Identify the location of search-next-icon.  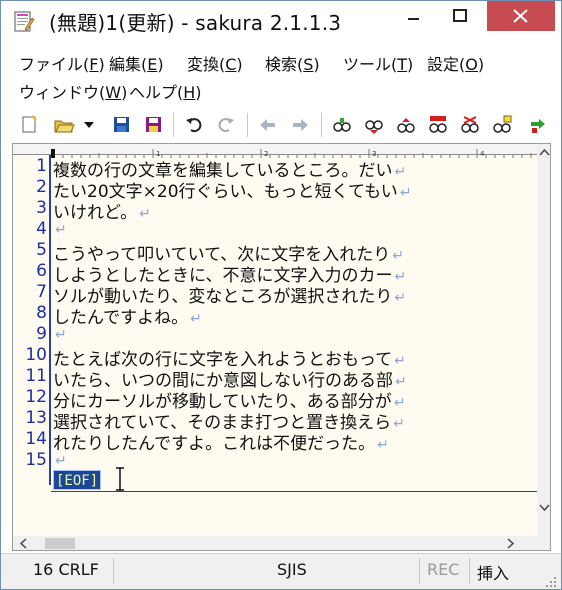
(374, 127).